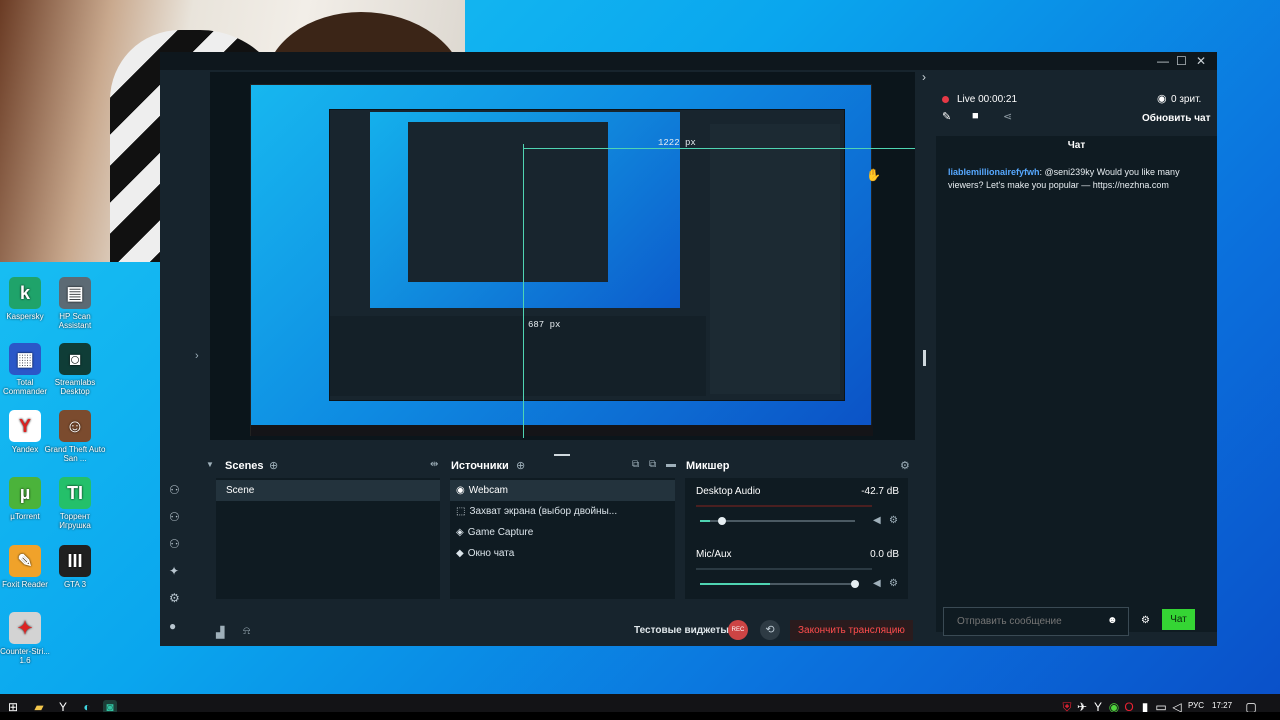 Image resolution: width=1280 pixels, height=720 pixels. What do you see at coordinates (175, 490) in the screenshot?
I see `editor-icon: ⚇` at bounding box center [175, 490].